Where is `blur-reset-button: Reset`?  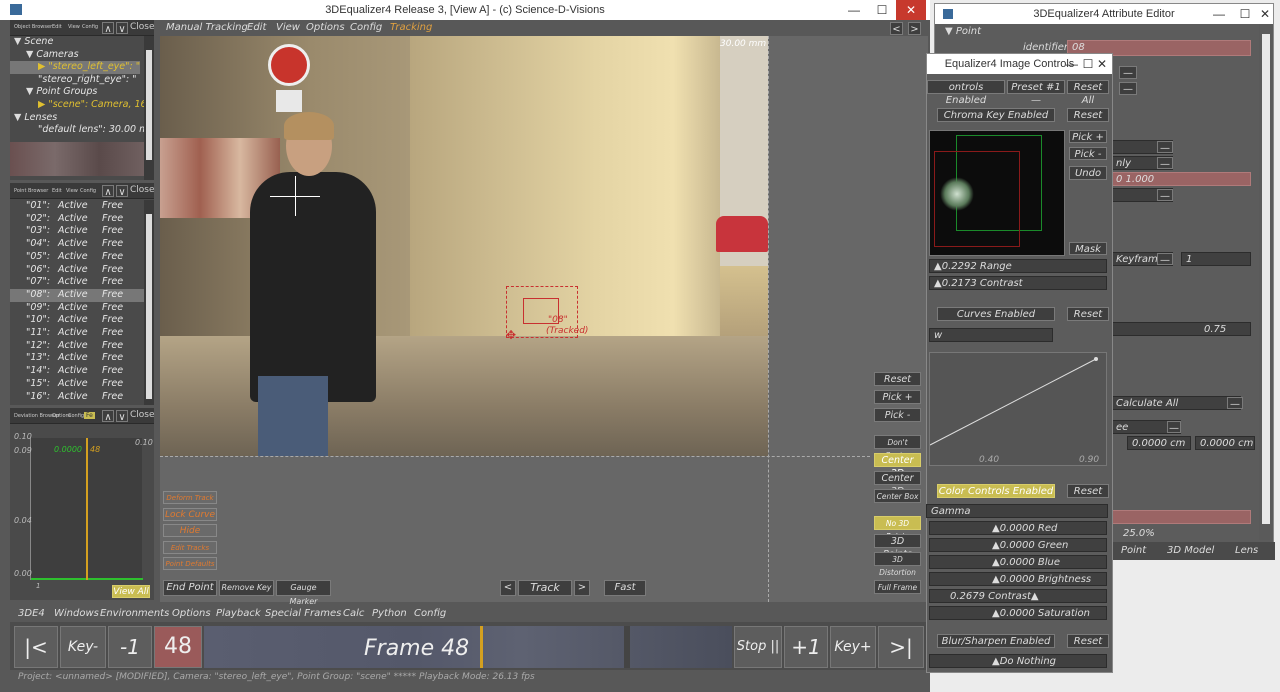 blur-reset-button: Reset is located at coordinates (1088, 641).